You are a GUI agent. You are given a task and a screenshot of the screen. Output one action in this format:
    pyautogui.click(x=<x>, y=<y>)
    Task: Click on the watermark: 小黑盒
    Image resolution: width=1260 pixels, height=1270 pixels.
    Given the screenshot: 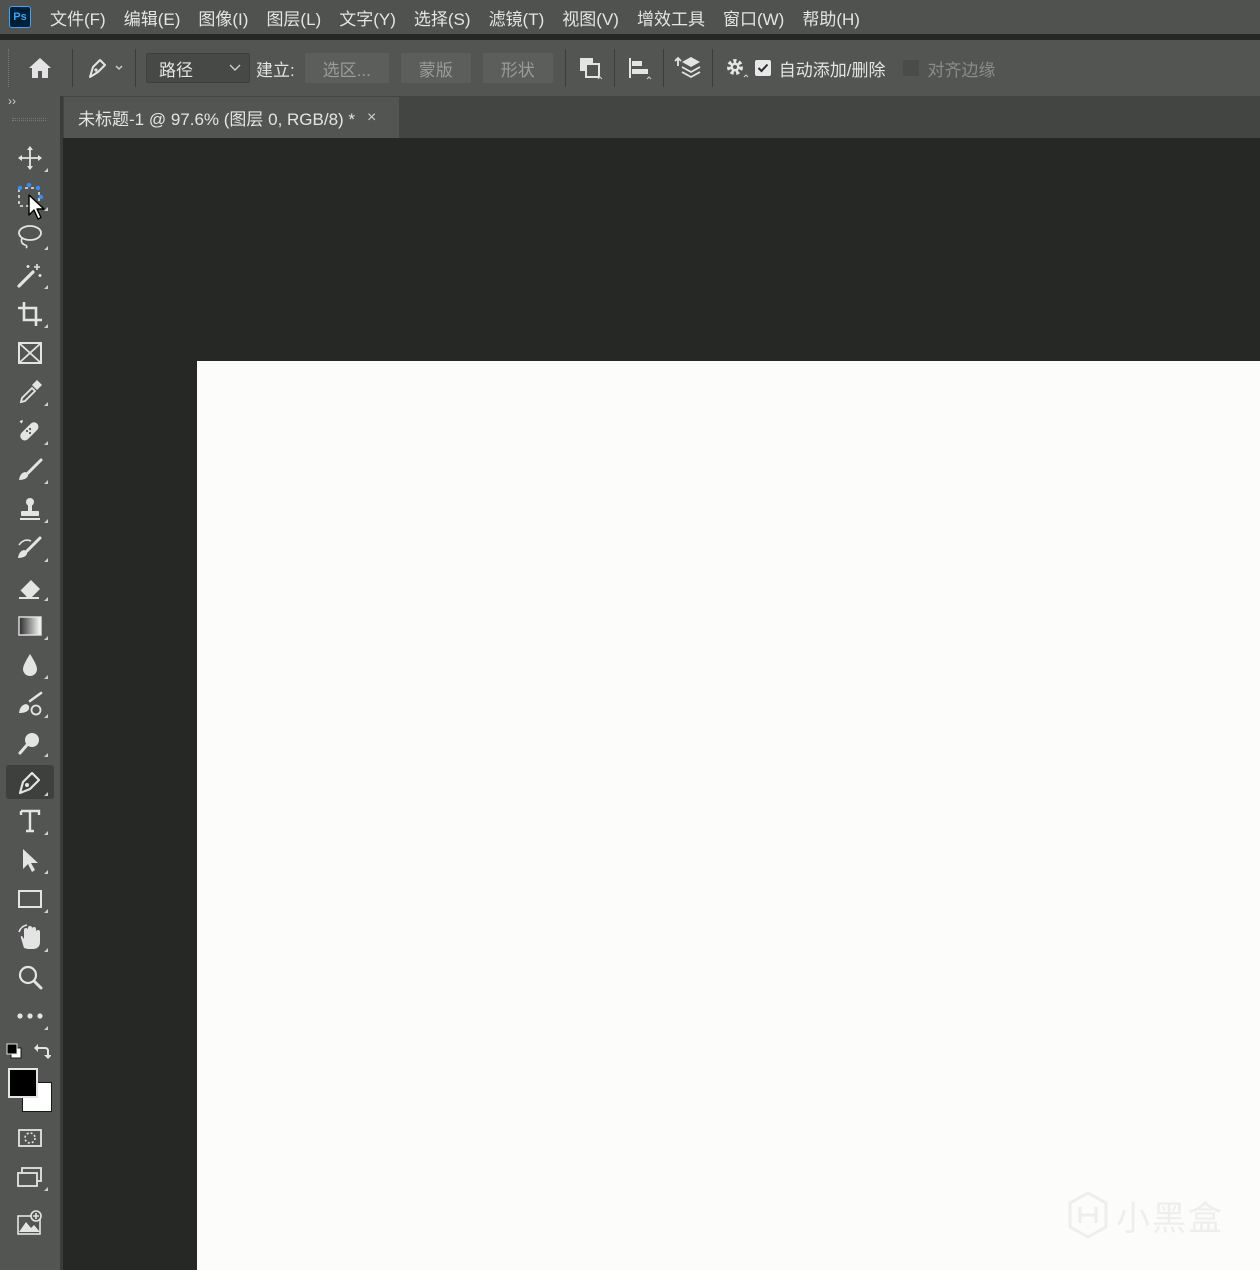 What is the action you would take?
    pyautogui.click(x=1145, y=1215)
    